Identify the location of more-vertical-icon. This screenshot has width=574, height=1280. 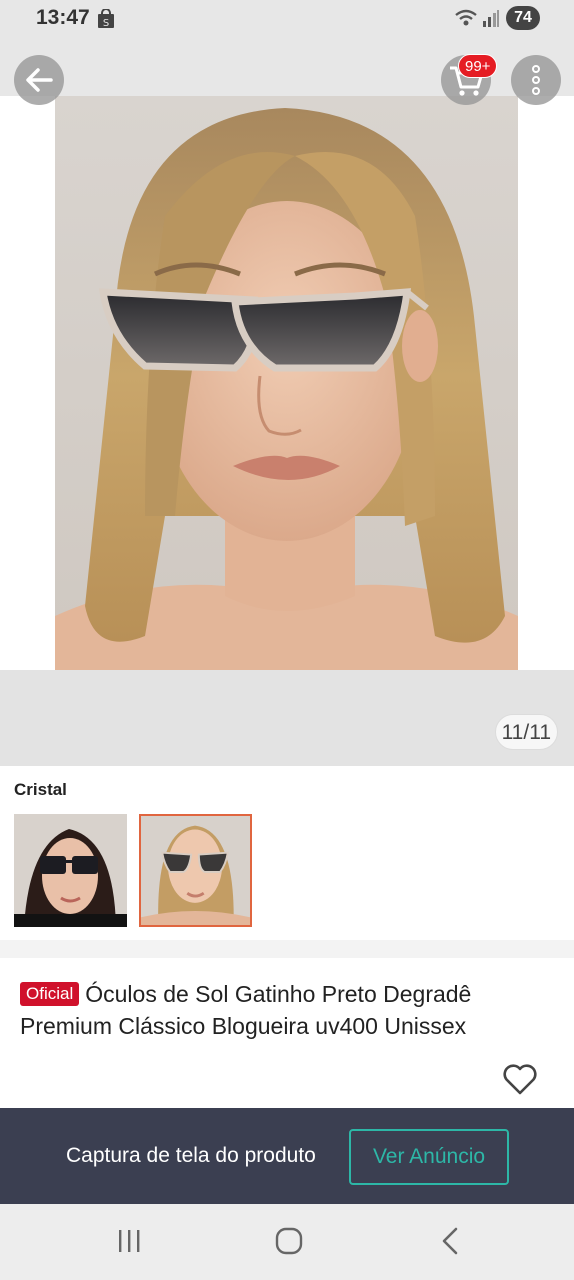
(536, 80).